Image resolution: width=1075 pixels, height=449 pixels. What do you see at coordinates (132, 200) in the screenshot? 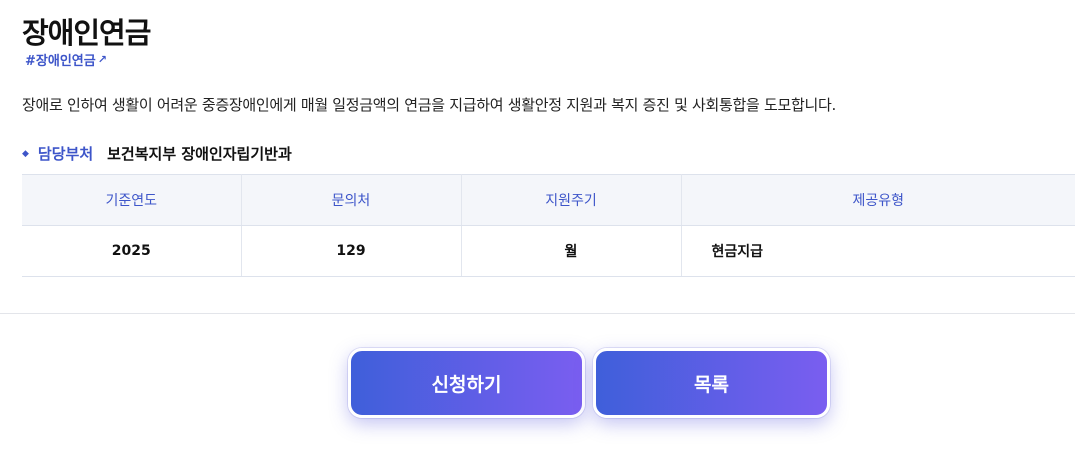
I see `header-base-year: 기준연도` at bounding box center [132, 200].